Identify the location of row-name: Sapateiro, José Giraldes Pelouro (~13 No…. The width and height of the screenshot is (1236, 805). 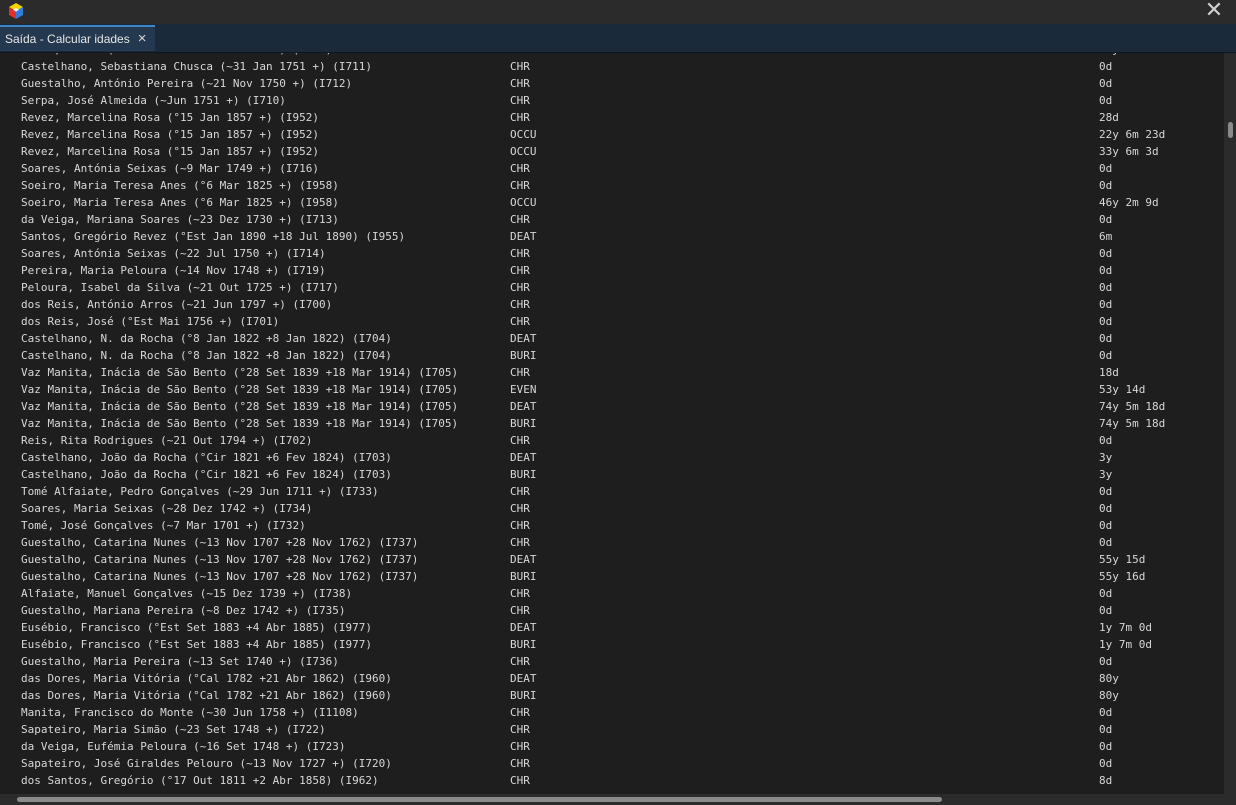
(206, 763).